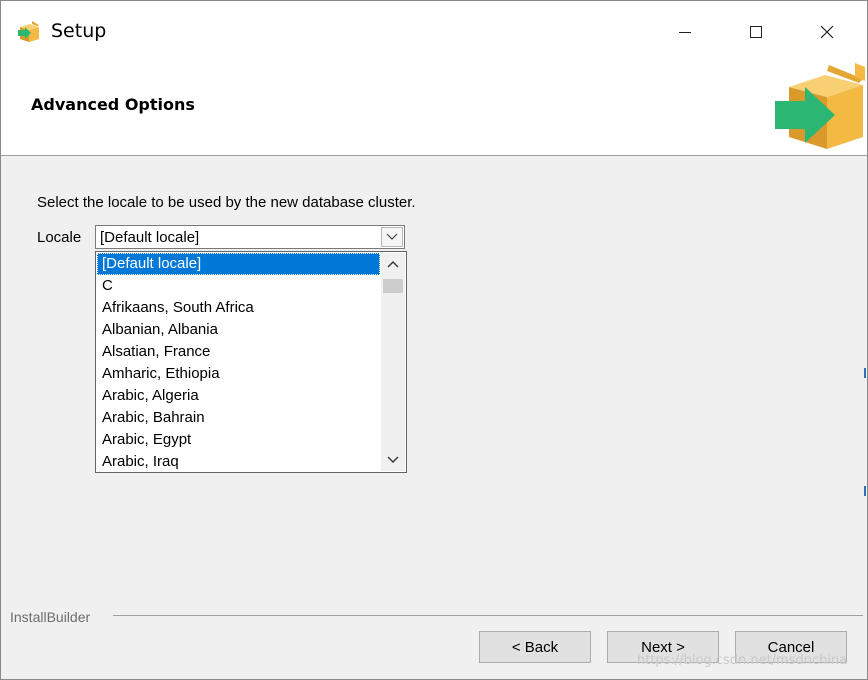 This screenshot has width=868, height=680. What do you see at coordinates (820, 106) in the screenshot?
I see `box-arrow-icon` at bounding box center [820, 106].